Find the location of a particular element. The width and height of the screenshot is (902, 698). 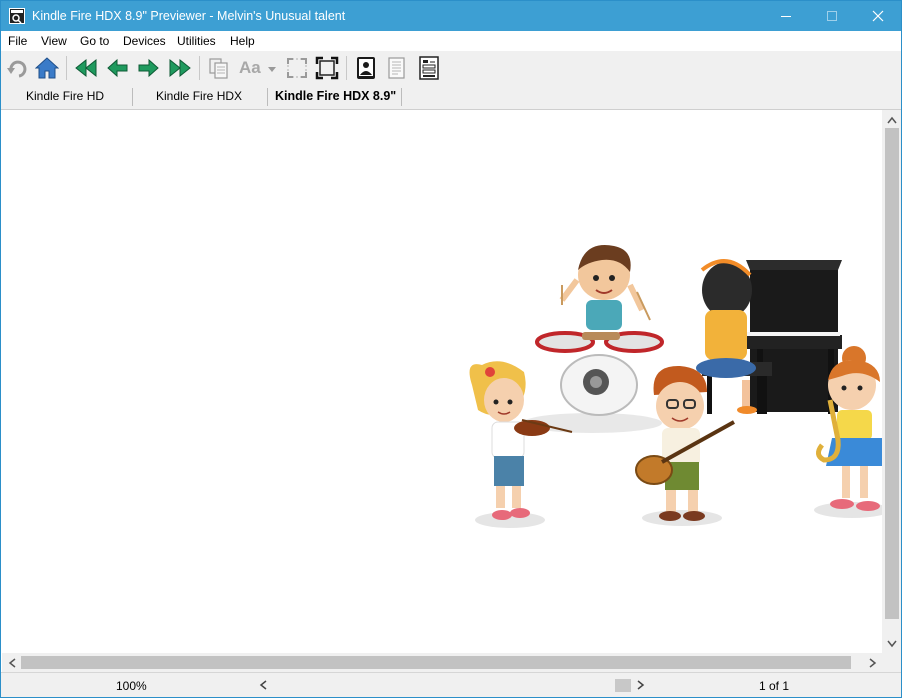

home-button is located at coordinates (47, 68).